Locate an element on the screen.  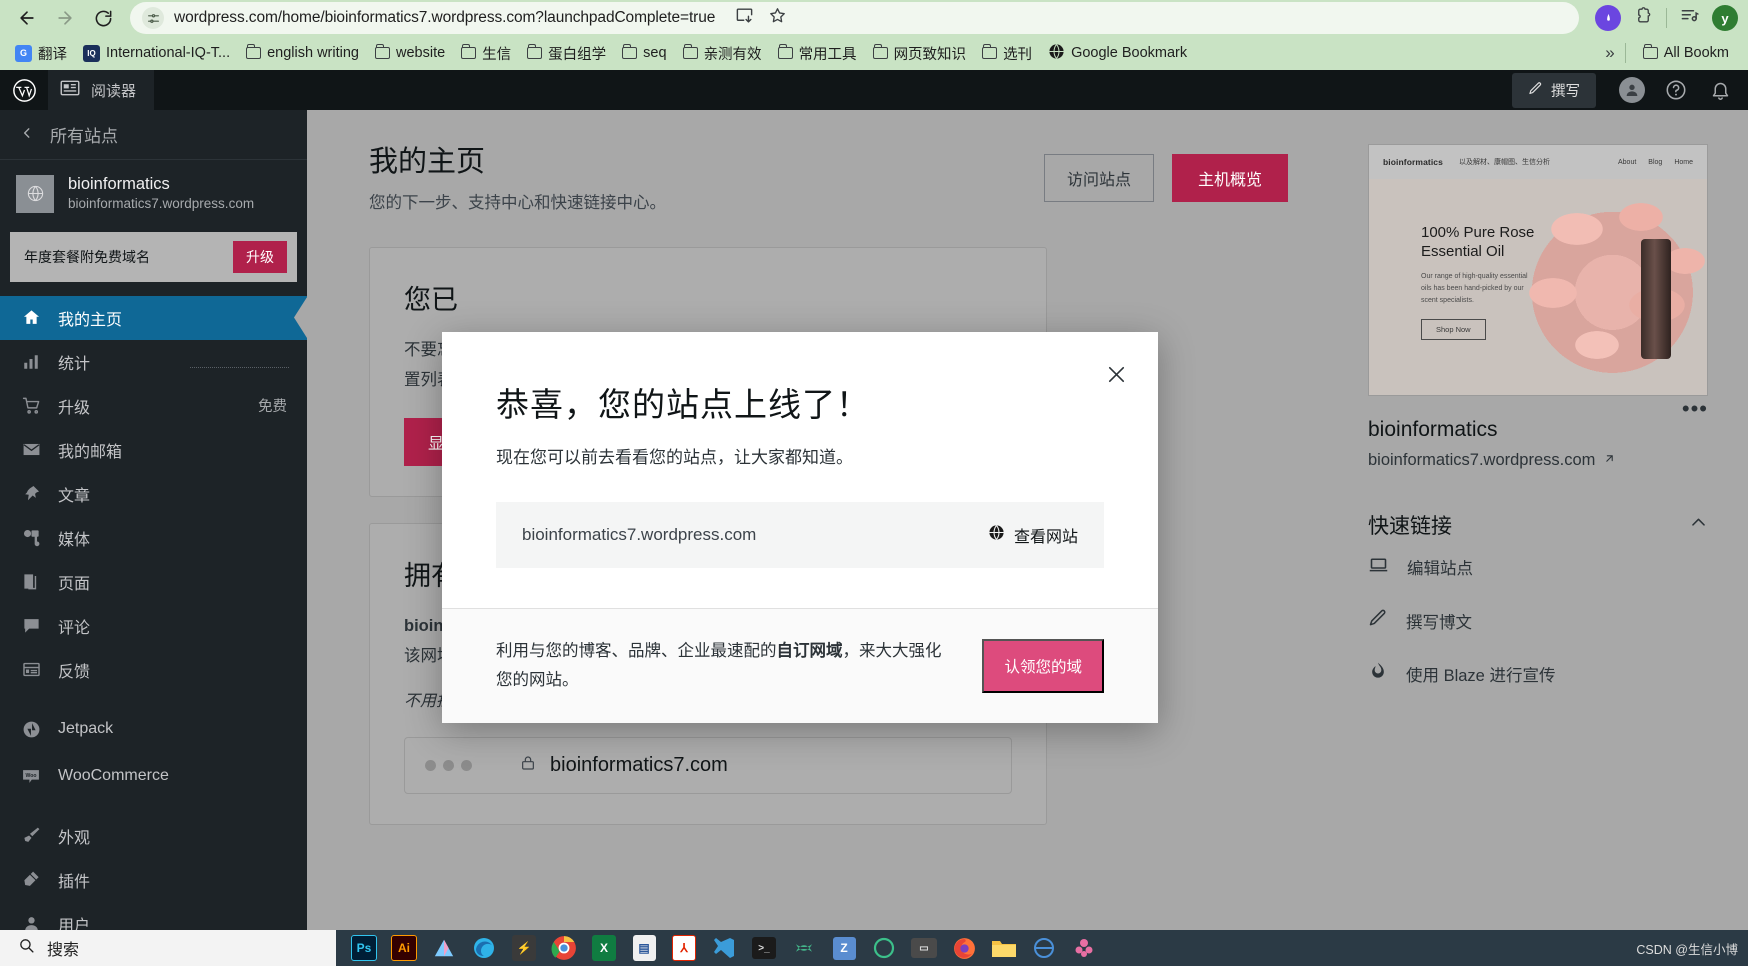
quick-link-label: 撰写博文 is located at coordinates (1439, 622).